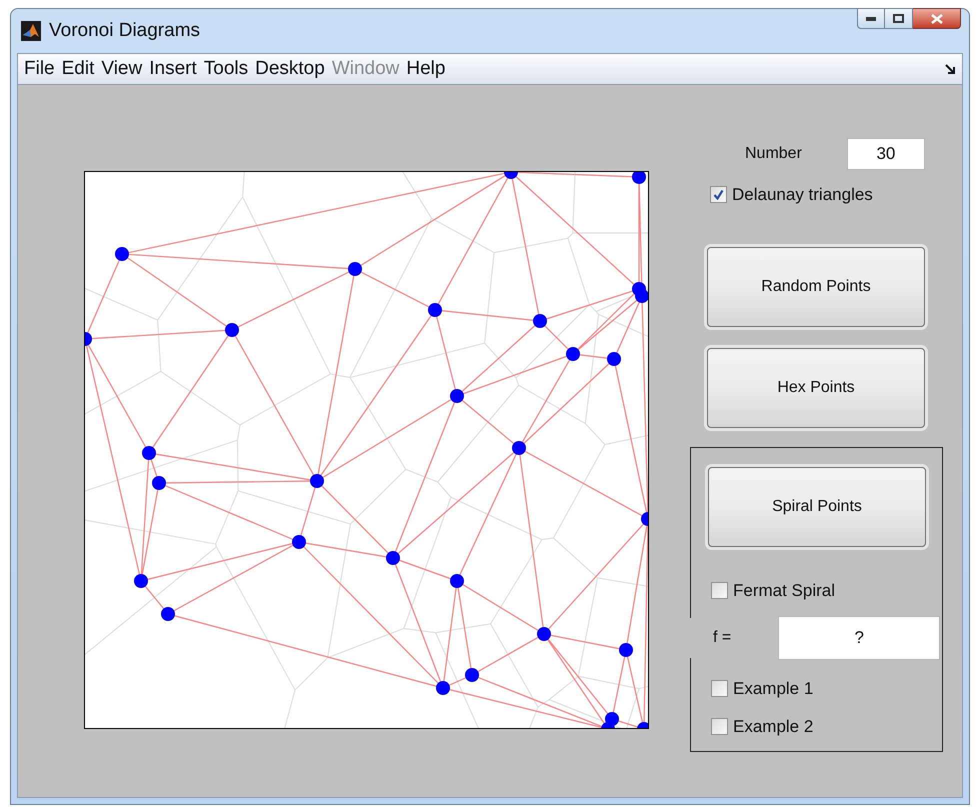  What do you see at coordinates (226, 69) in the screenshot?
I see `menu-item: Tools` at bounding box center [226, 69].